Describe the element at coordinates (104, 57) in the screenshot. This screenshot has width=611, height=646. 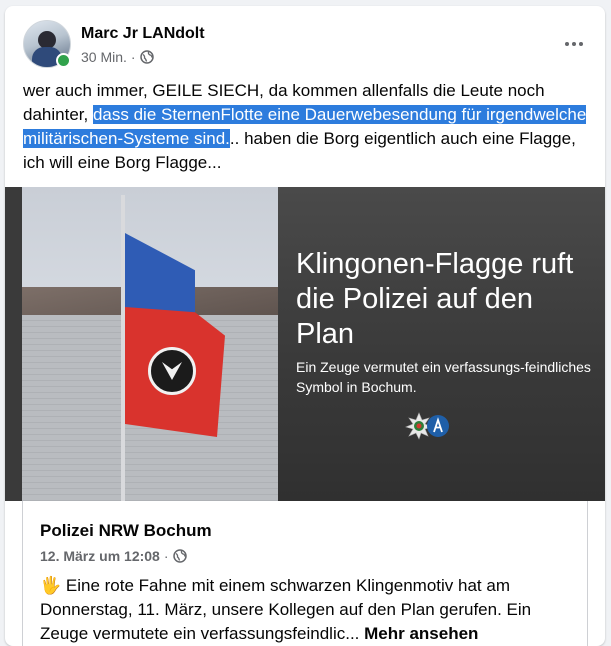
I see `post-timestamp: 30 Min.` at that location.